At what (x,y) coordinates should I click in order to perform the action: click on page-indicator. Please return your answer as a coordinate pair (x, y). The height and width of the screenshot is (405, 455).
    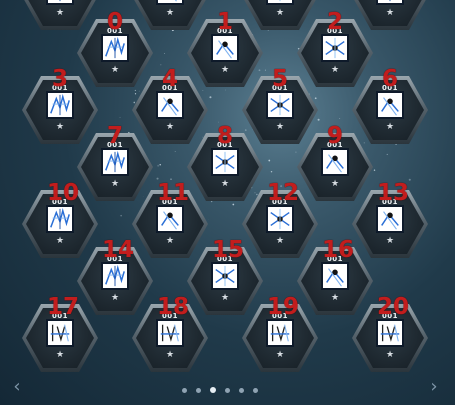
    Looking at the image, I should click on (220, 390).